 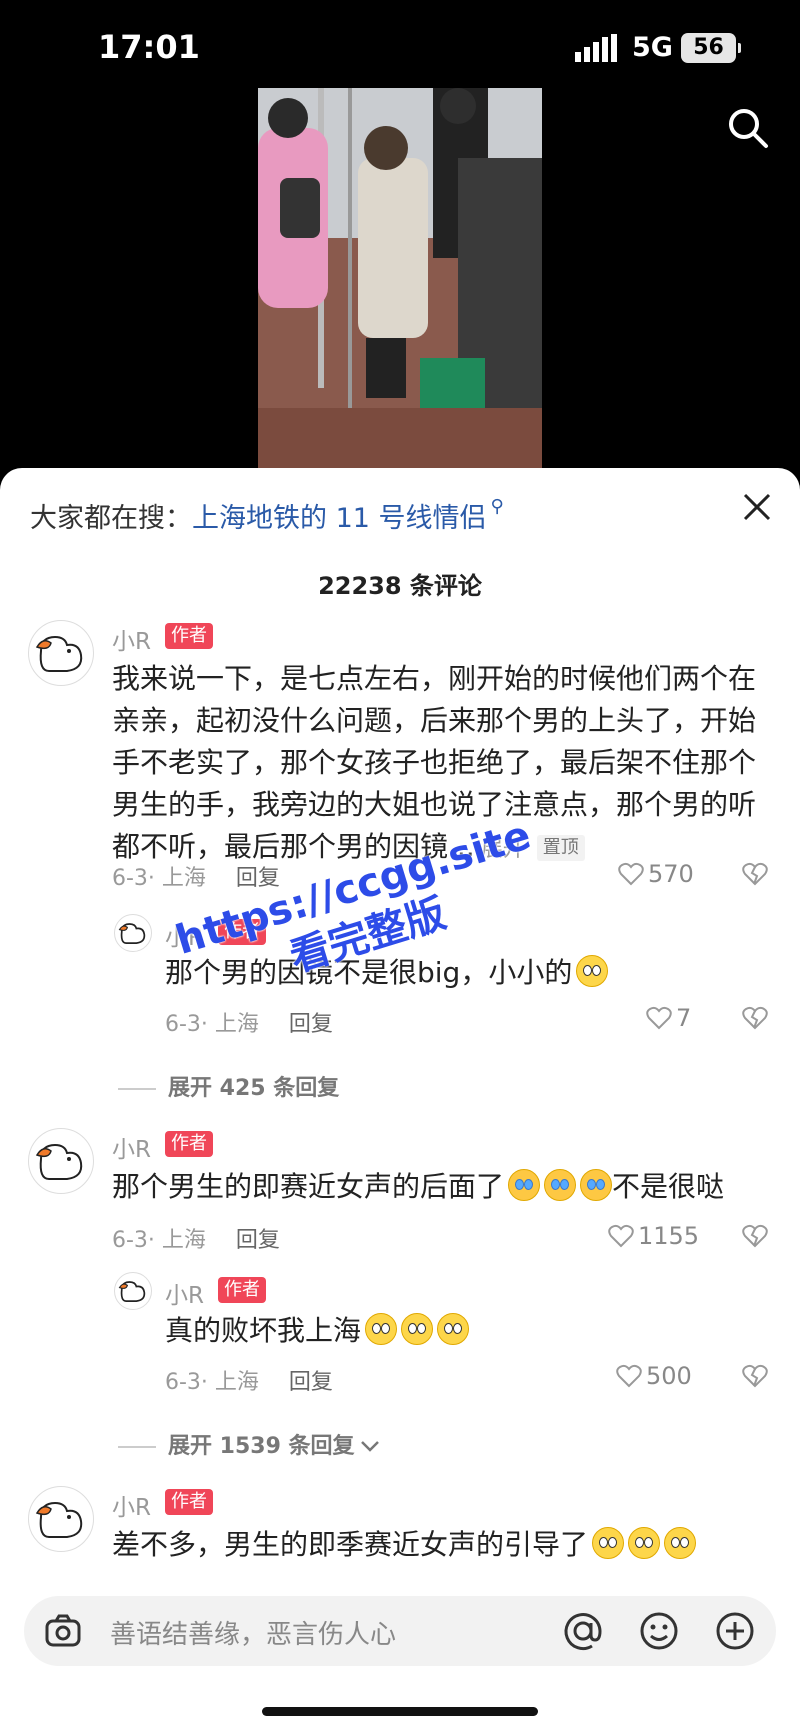 I want to click on at-icon, so click(x=583, y=1631).